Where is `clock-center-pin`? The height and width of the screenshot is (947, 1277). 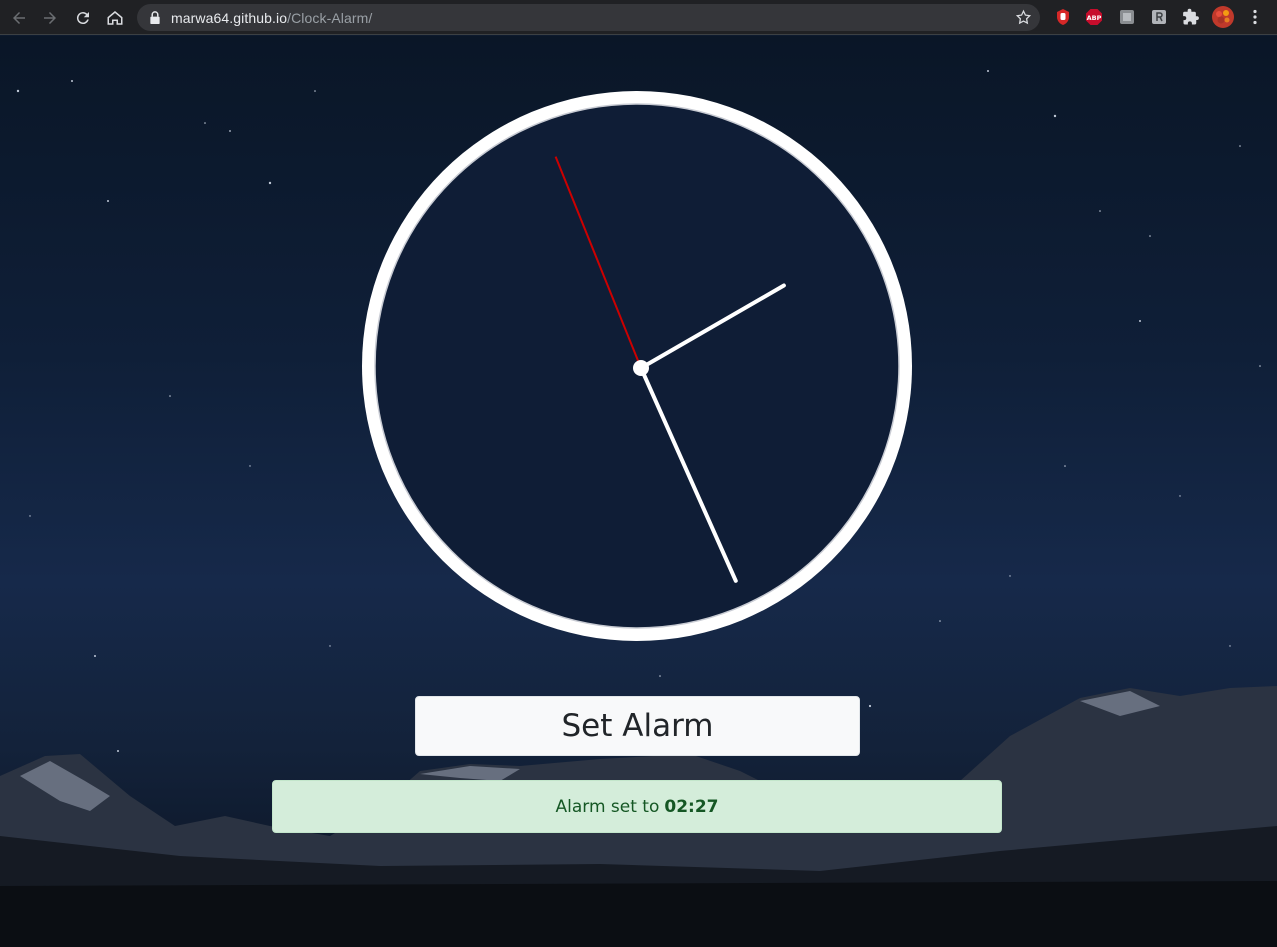
clock-center-pin is located at coordinates (641, 368).